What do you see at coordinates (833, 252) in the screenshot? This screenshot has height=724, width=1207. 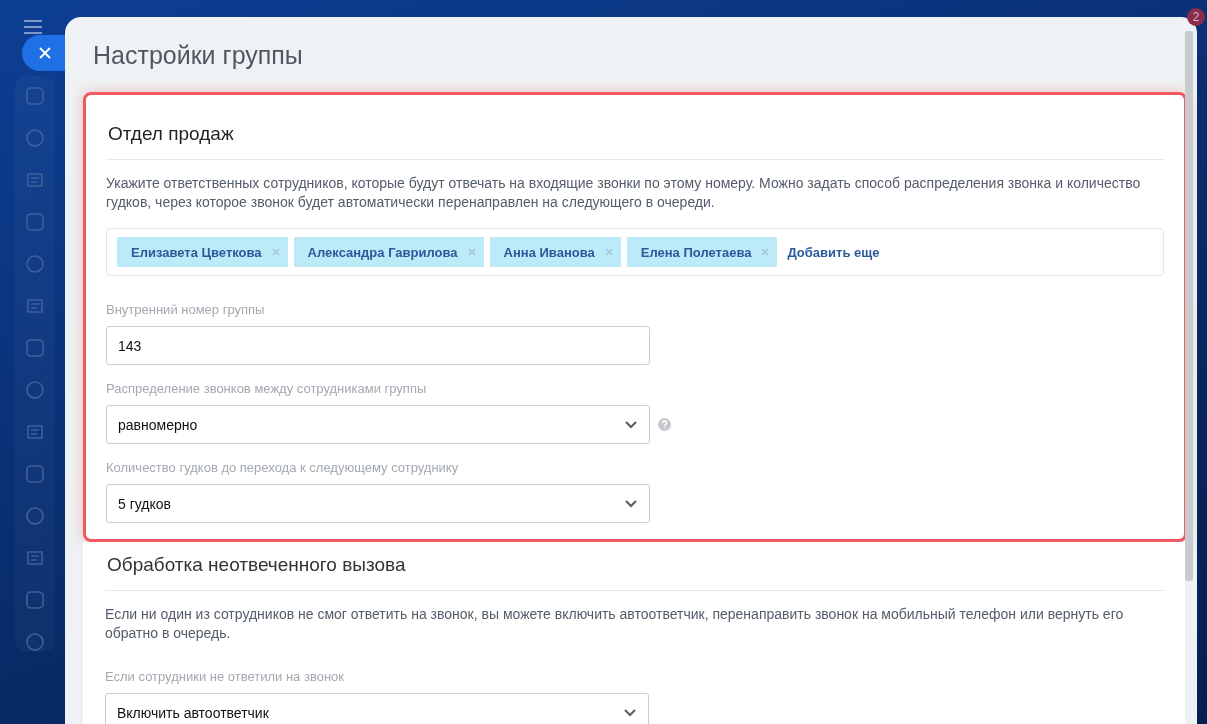 I see `add-more-link: Добавить еще` at bounding box center [833, 252].